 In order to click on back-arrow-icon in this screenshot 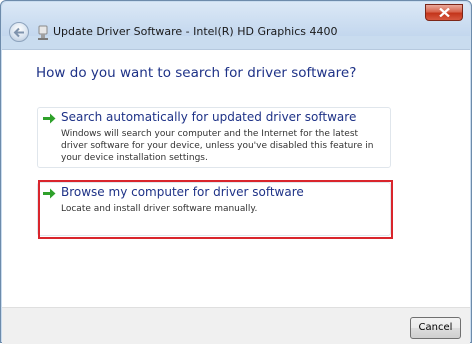, I will do `click(18, 32)`.